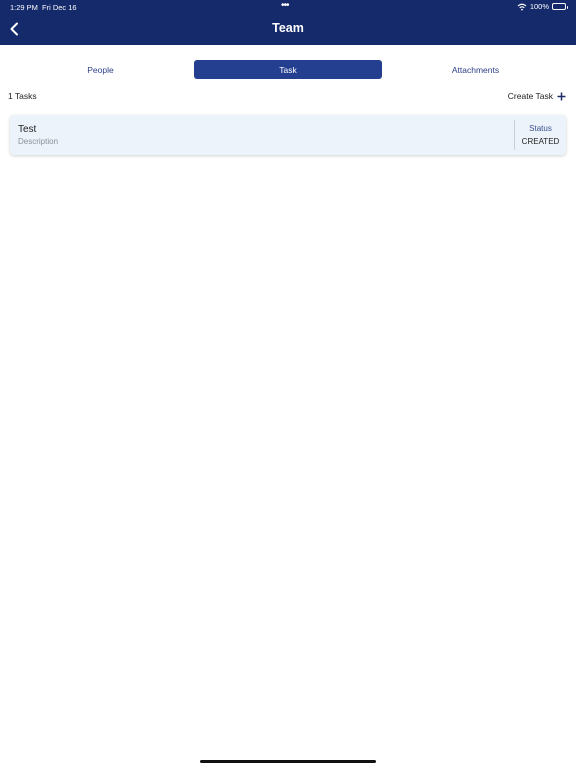  What do you see at coordinates (540, 141) in the screenshot?
I see `status-value: CREATED` at bounding box center [540, 141].